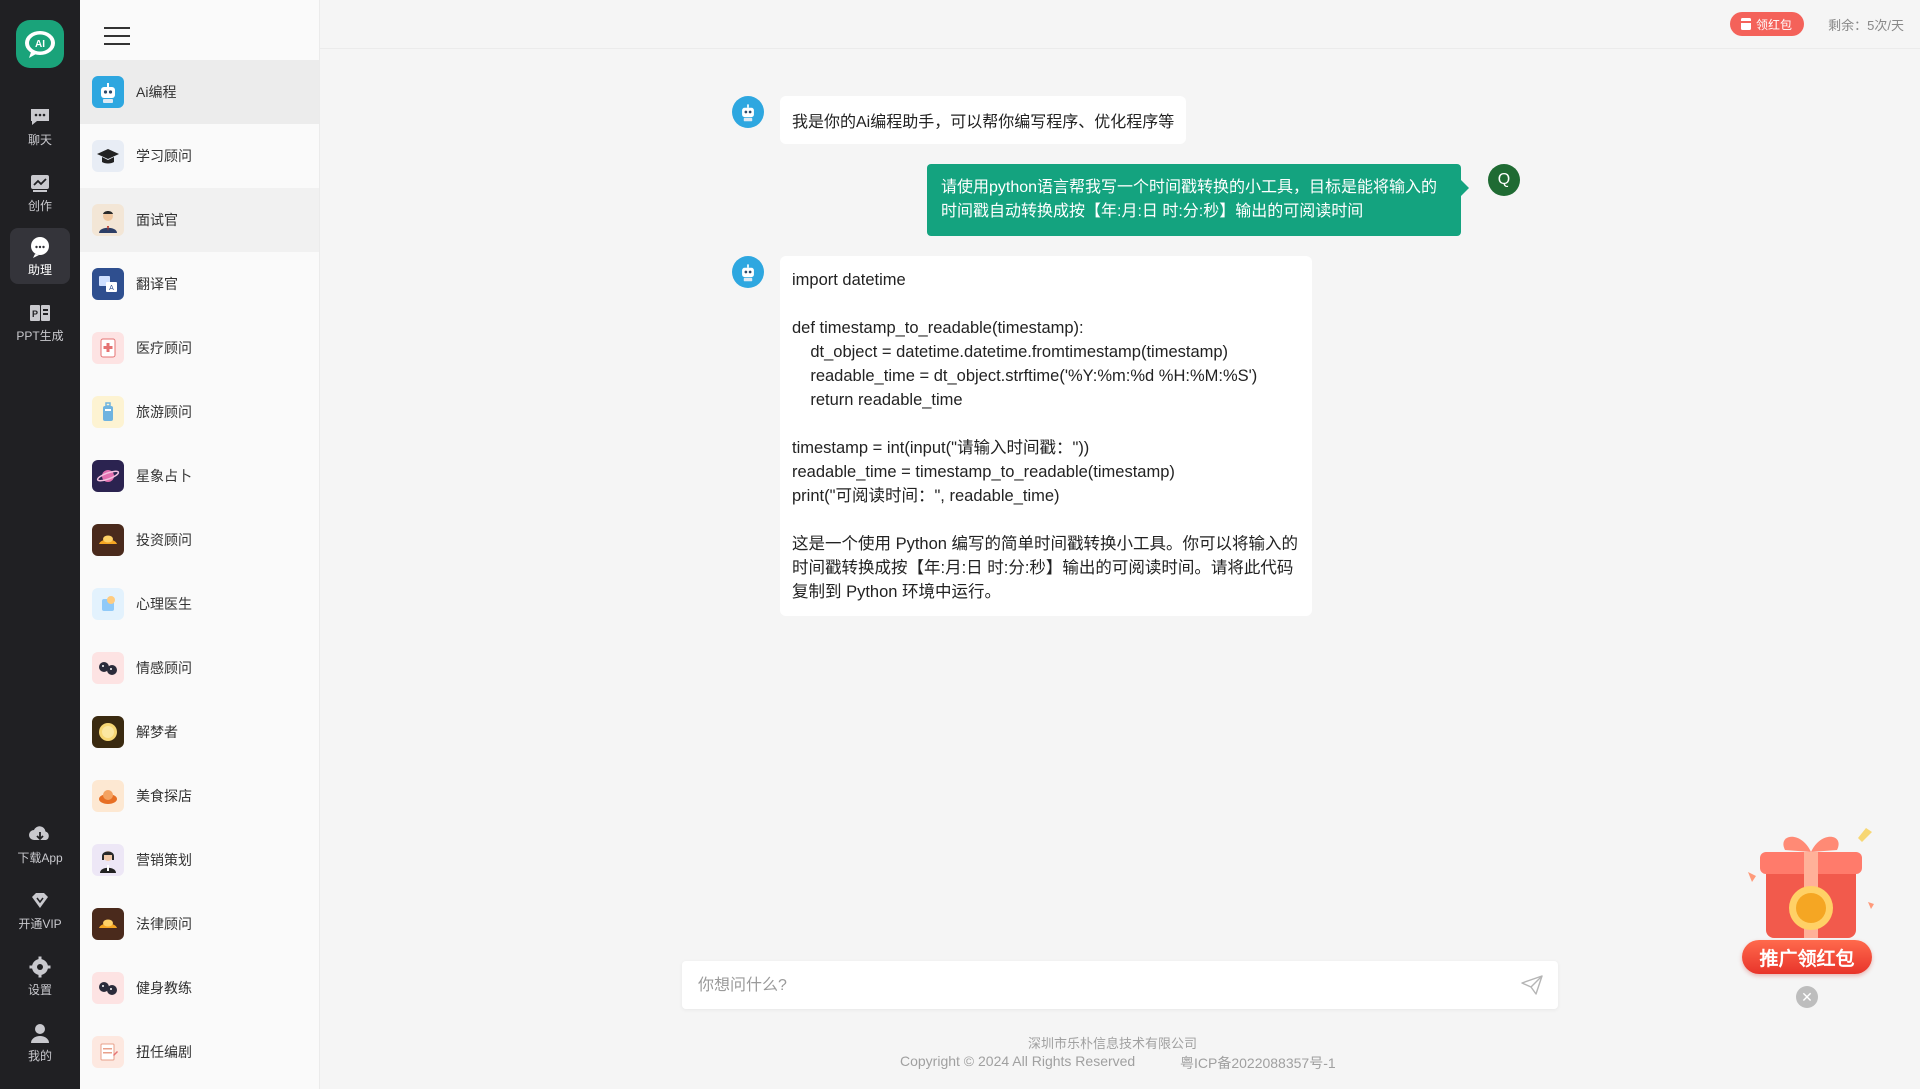  Describe the element at coordinates (164, 796) in the screenshot. I see `assistant-label: 美食探店` at that location.